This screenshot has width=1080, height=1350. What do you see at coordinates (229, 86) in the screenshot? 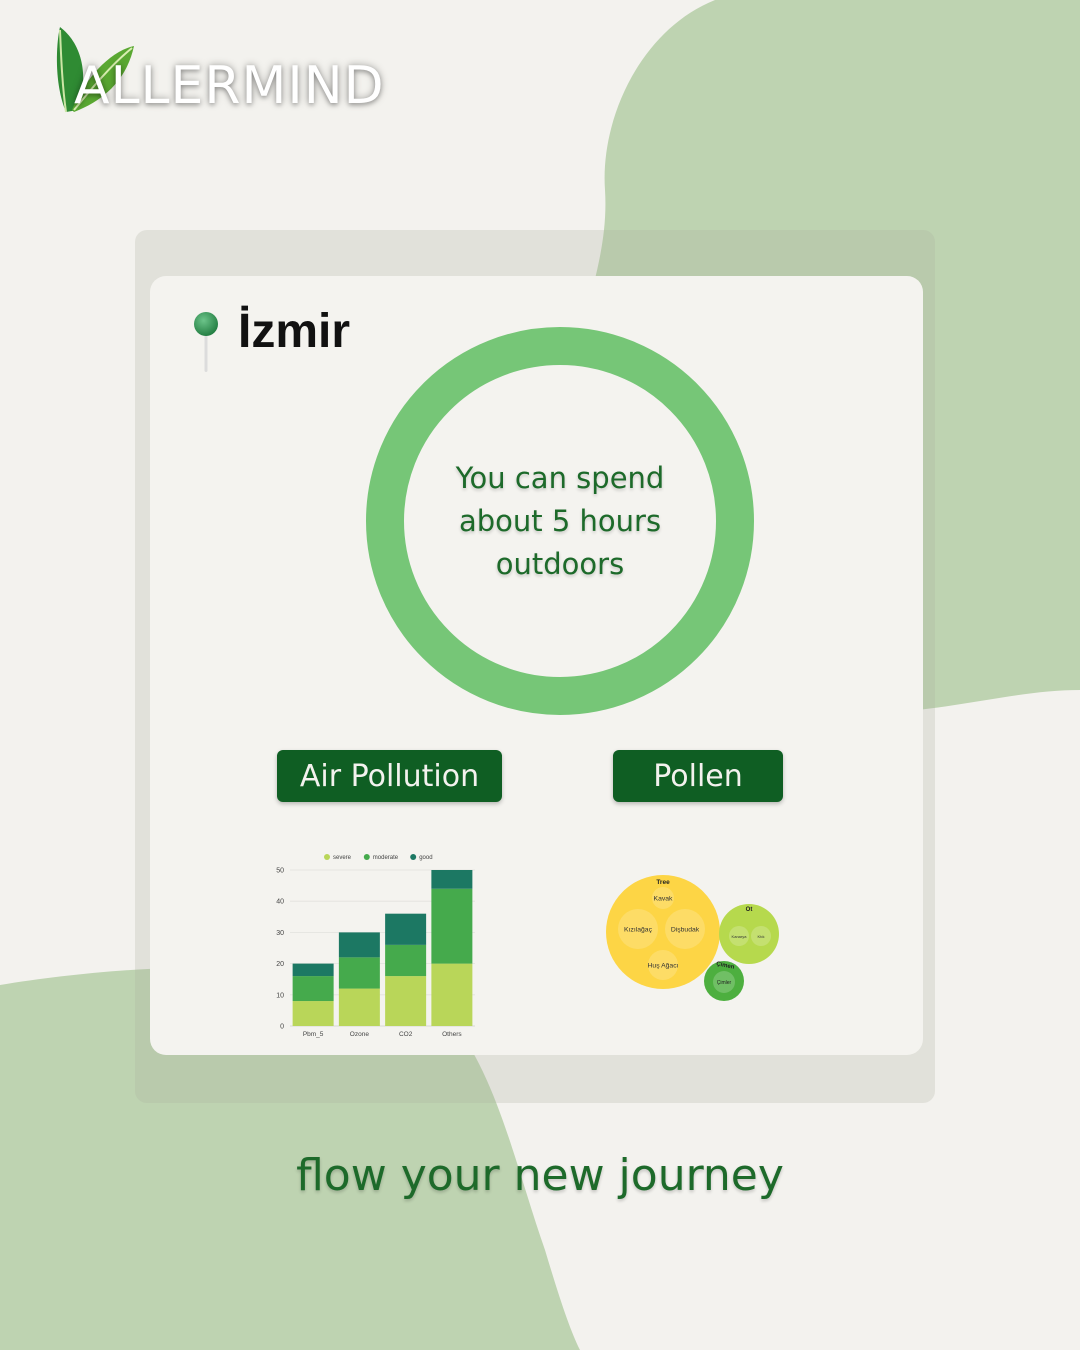
I see `brand-name: ALLERMIND` at bounding box center [229, 86].